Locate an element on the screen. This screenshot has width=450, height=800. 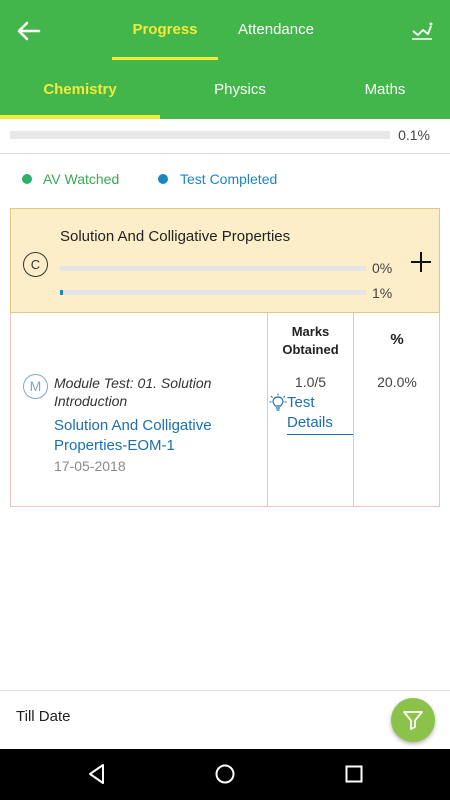
module-badge: M is located at coordinates (35, 386).